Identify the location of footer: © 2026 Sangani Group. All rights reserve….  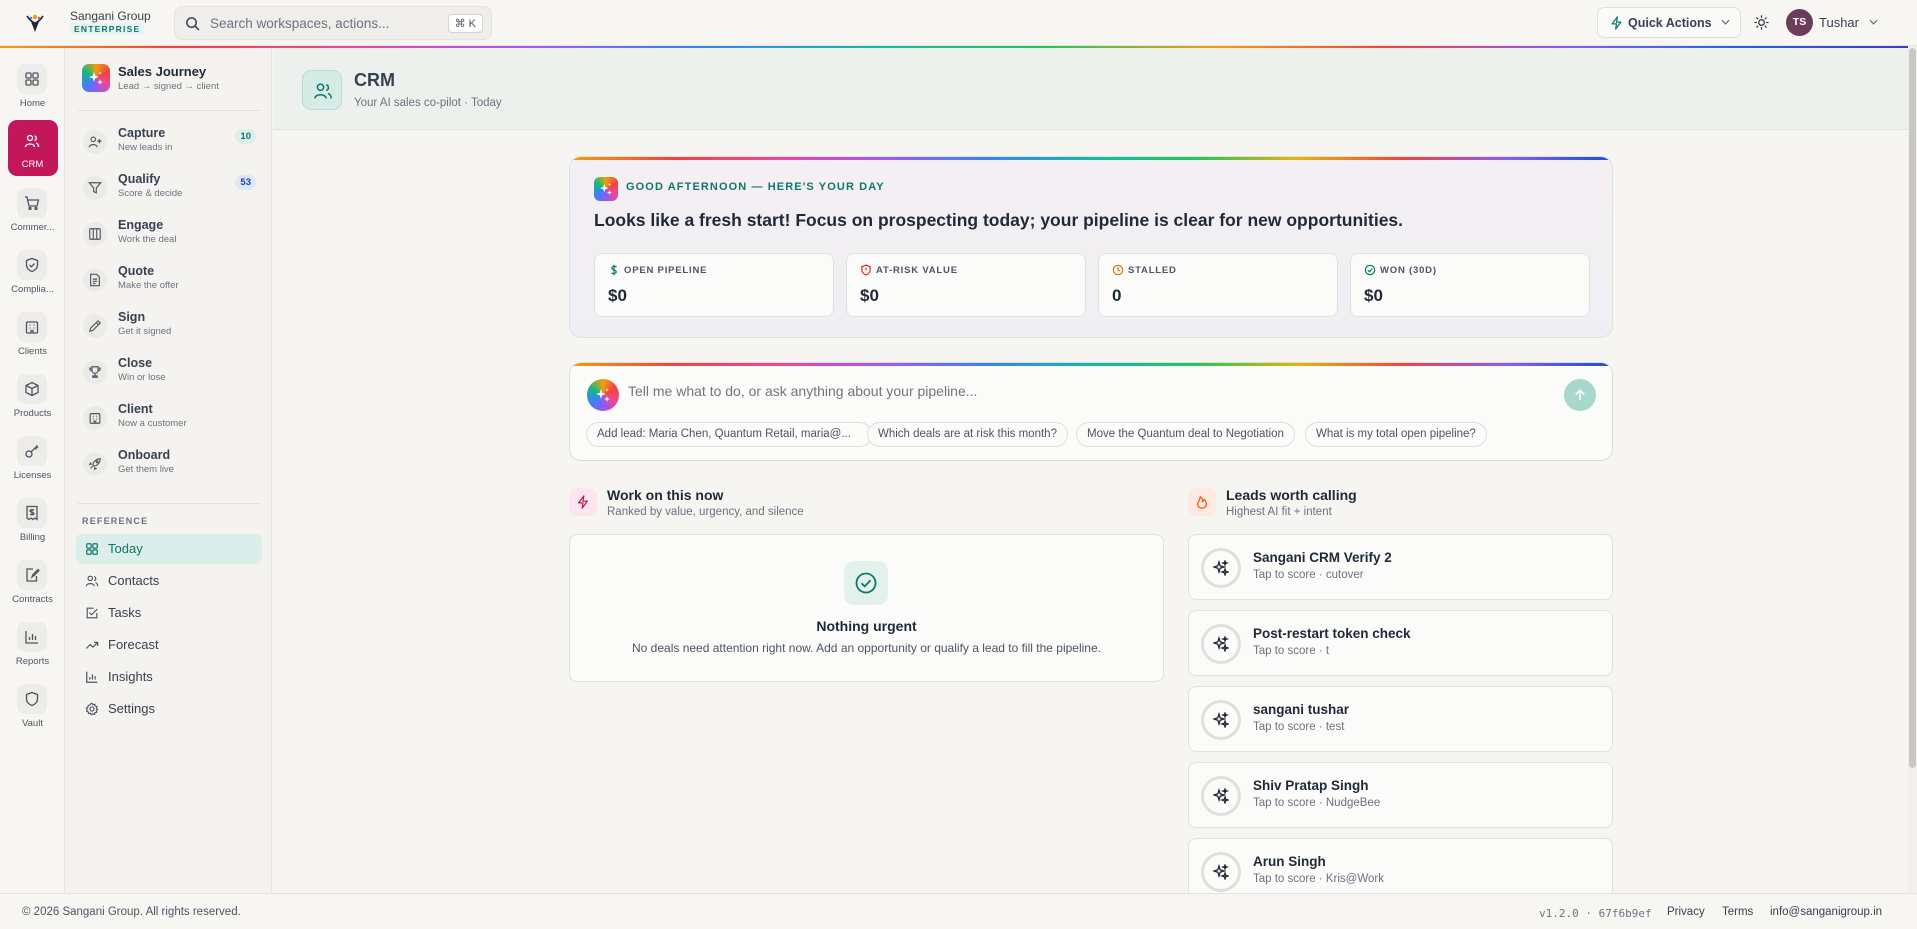
(958, 911).